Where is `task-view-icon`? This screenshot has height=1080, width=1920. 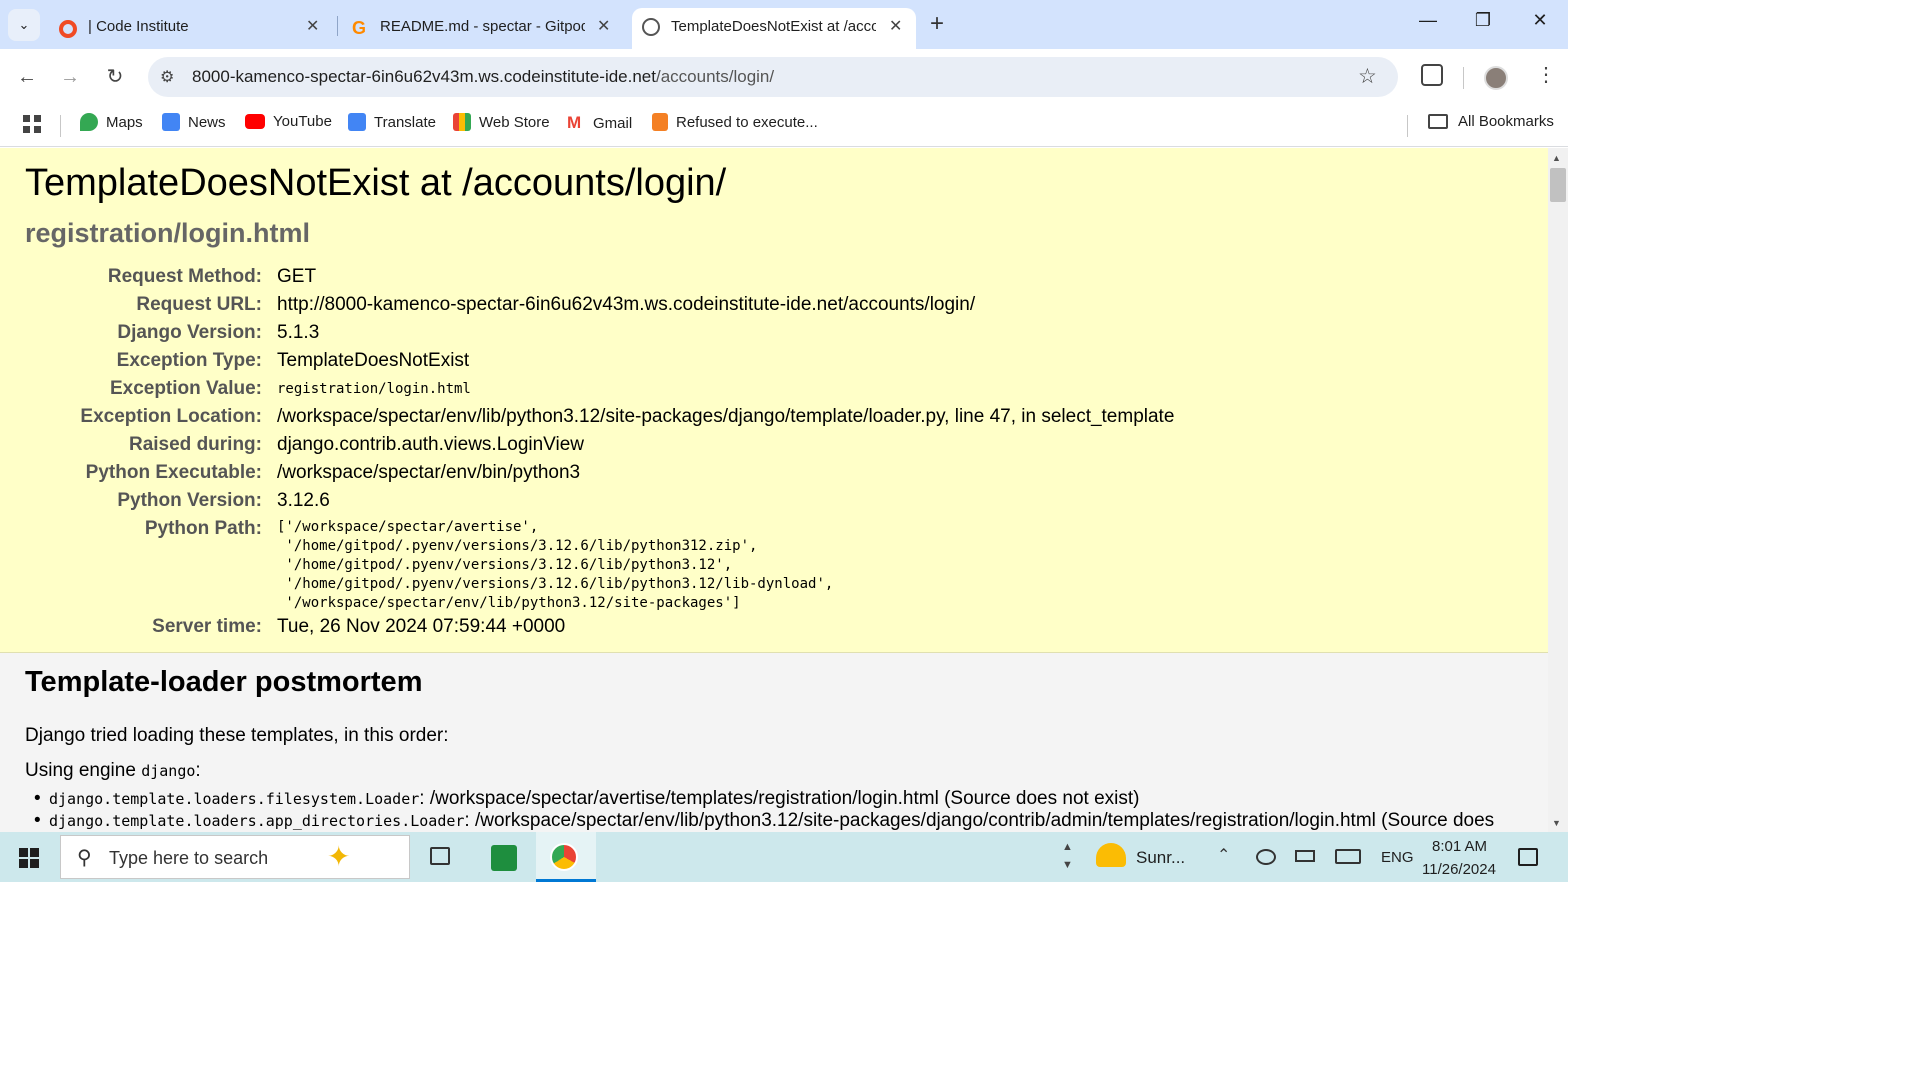
task-view-icon is located at coordinates (440, 856).